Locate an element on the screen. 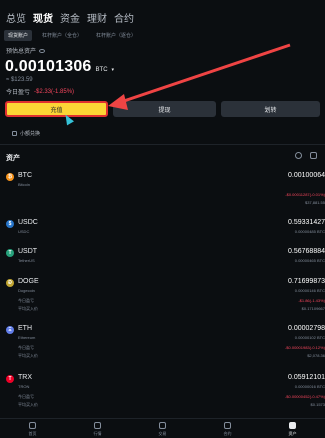  asset-avg-price: $0.1573 is located at coordinates (317, 404).